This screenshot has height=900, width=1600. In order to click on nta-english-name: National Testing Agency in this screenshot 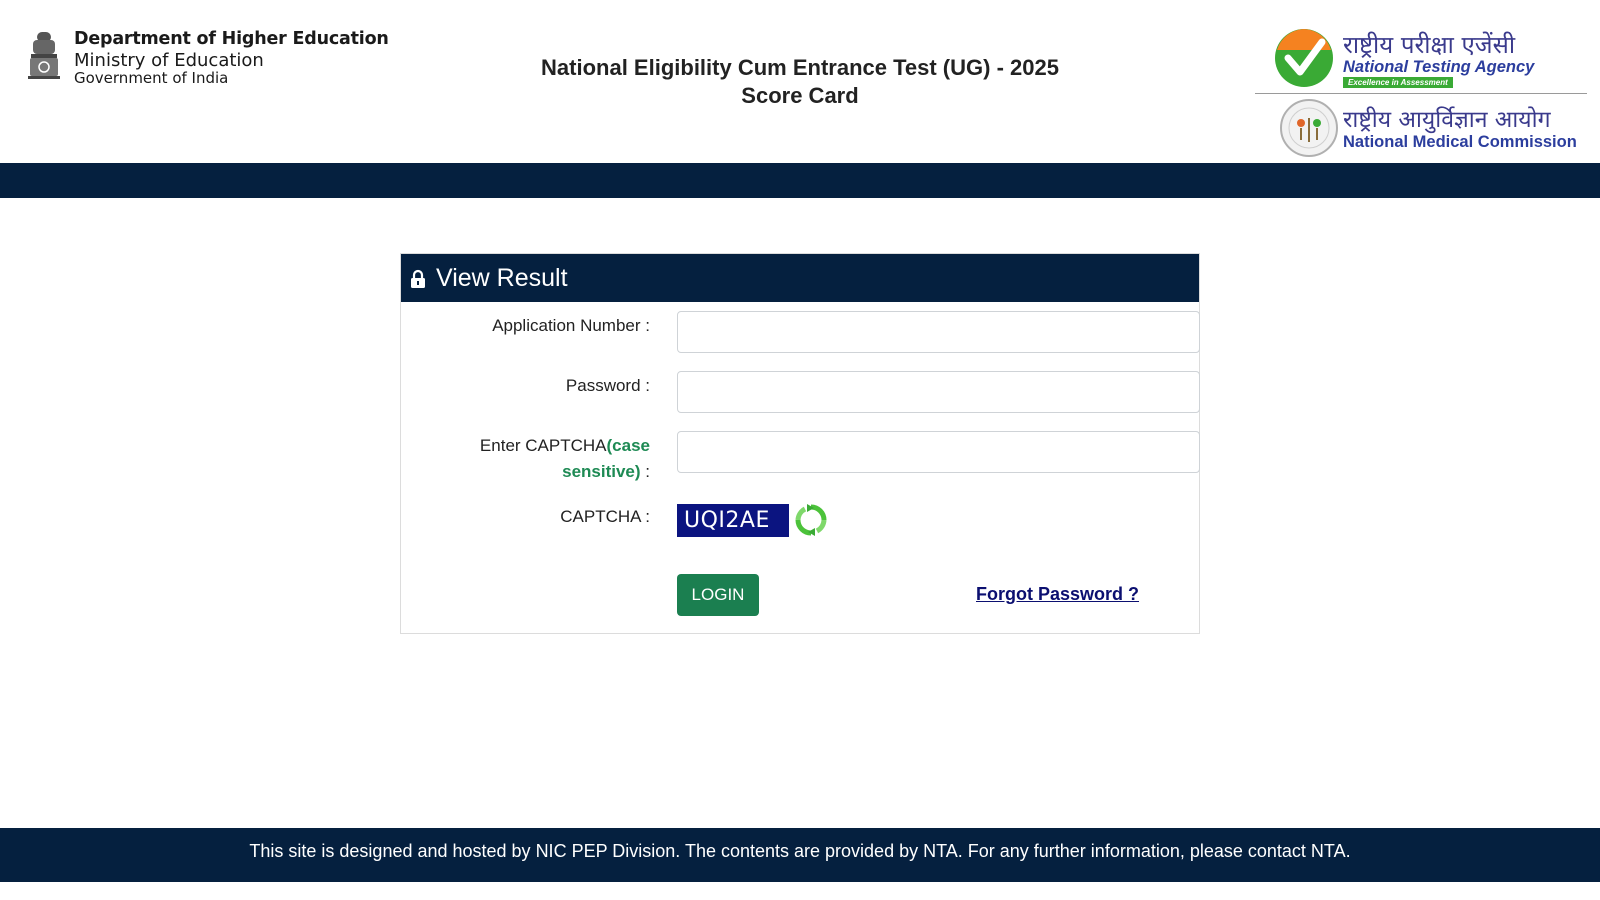, I will do `click(1439, 67)`.